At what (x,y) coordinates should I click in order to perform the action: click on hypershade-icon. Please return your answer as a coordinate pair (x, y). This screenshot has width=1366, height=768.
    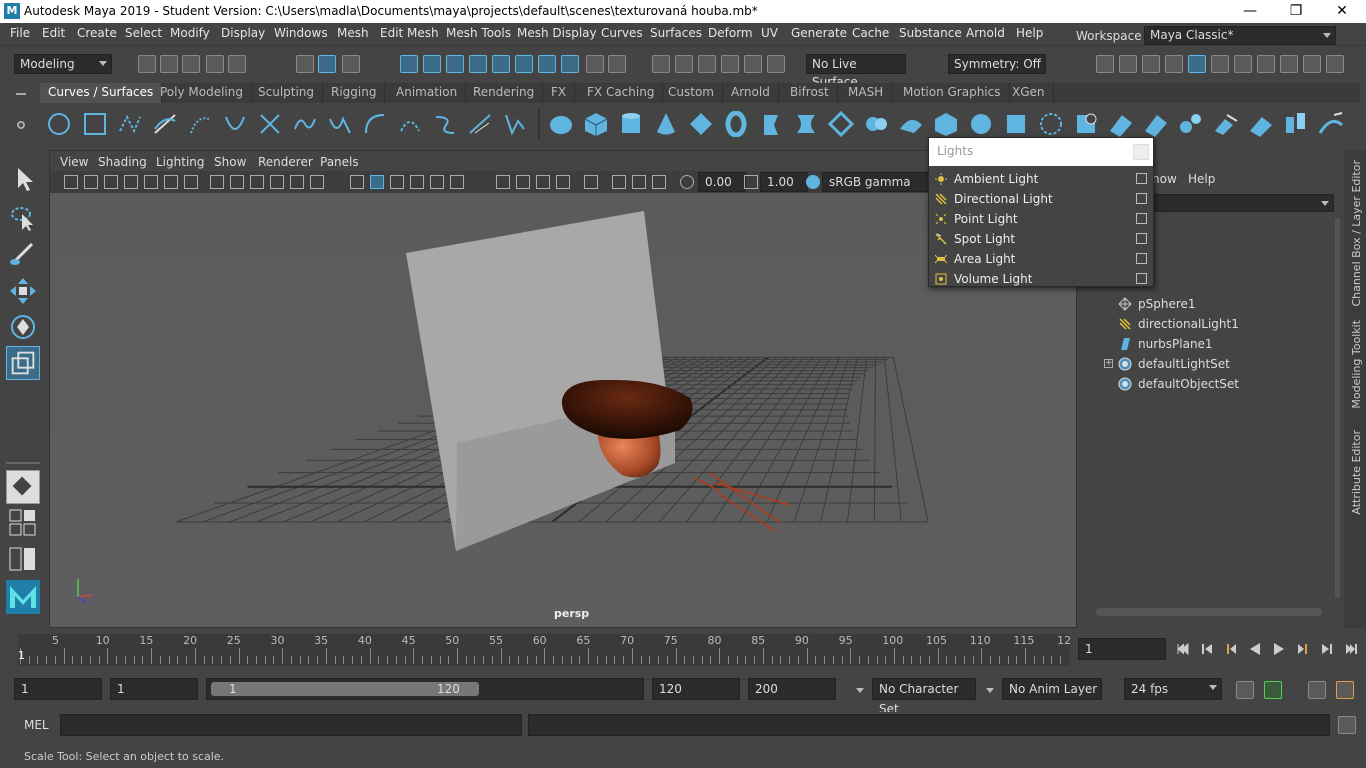
    Looking at the image, I should click on (1197, 64).